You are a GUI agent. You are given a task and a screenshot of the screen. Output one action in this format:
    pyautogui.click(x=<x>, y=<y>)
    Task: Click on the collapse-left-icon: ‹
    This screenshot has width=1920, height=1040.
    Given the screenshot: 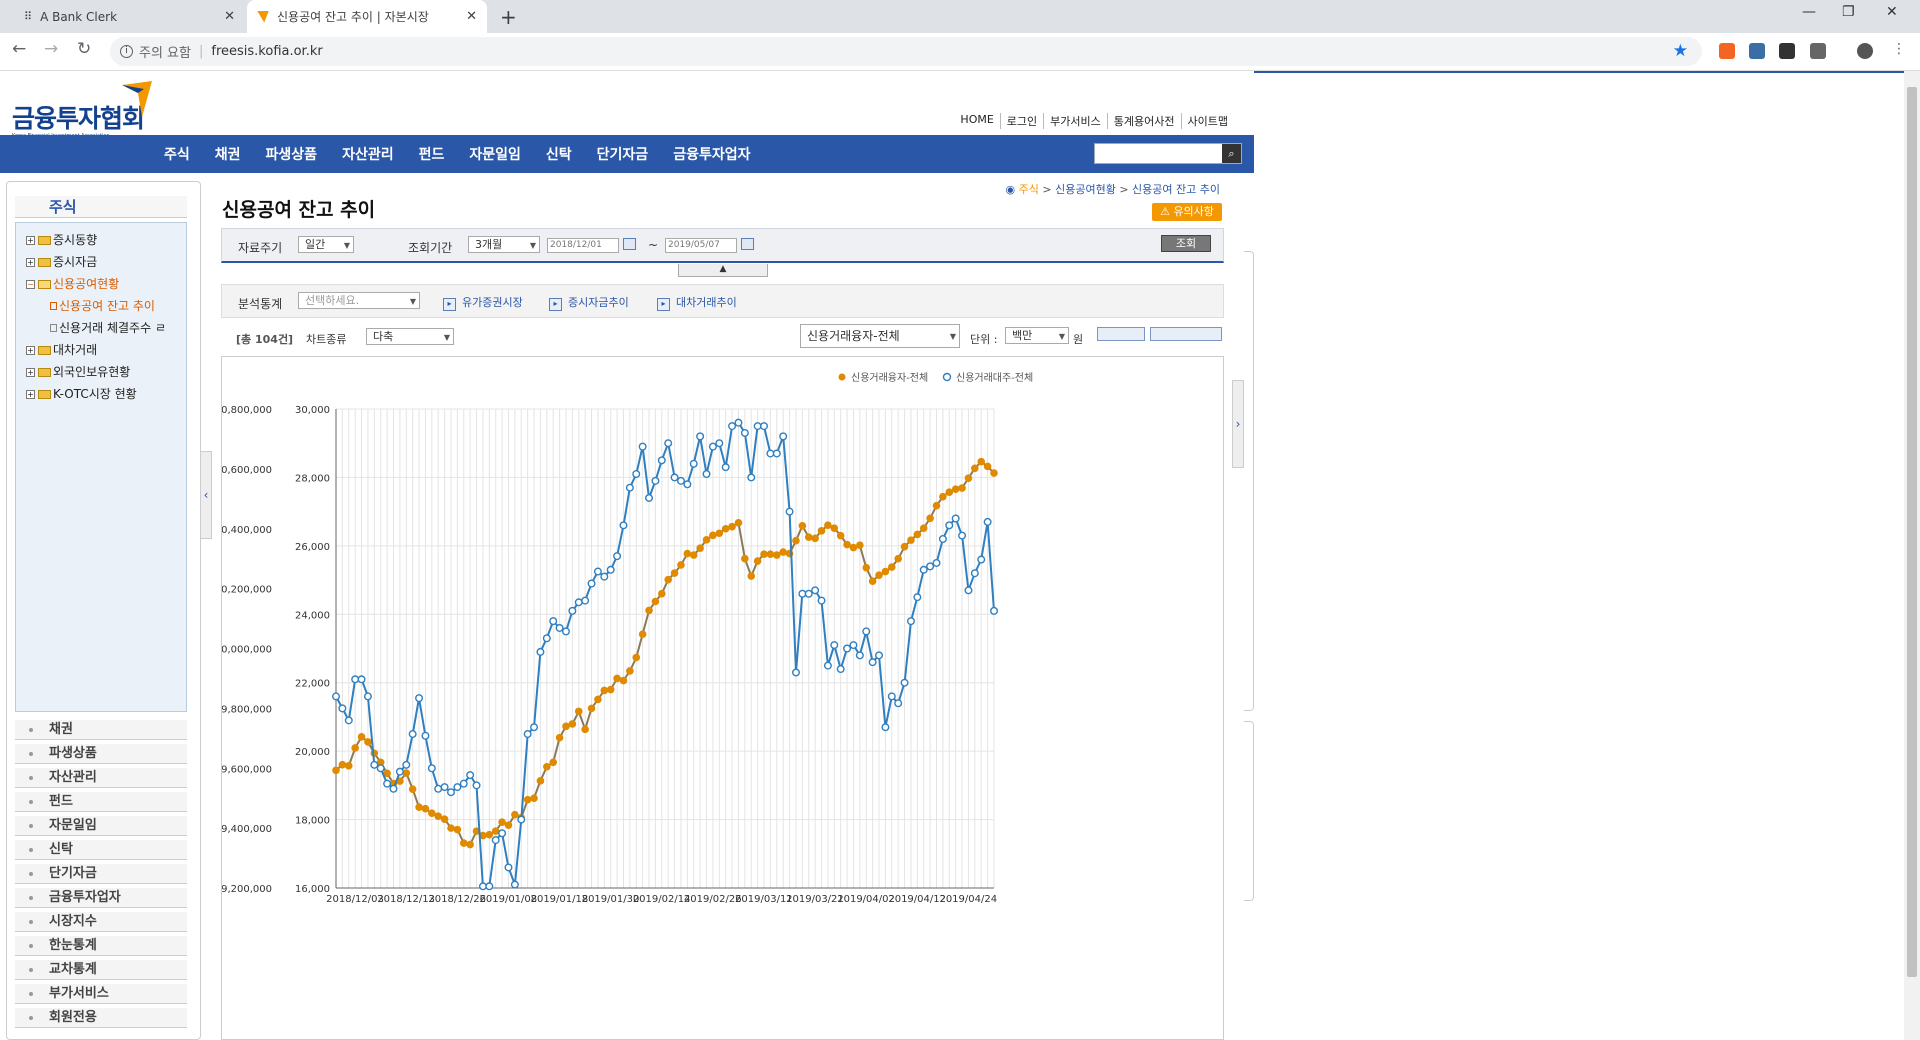 What is the action you would take?
    pyautogui.click(x=206, y=495)
    